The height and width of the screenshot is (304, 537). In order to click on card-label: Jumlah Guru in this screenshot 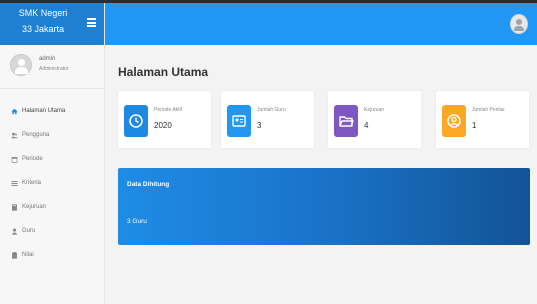, I will do `click(271, 110)`.